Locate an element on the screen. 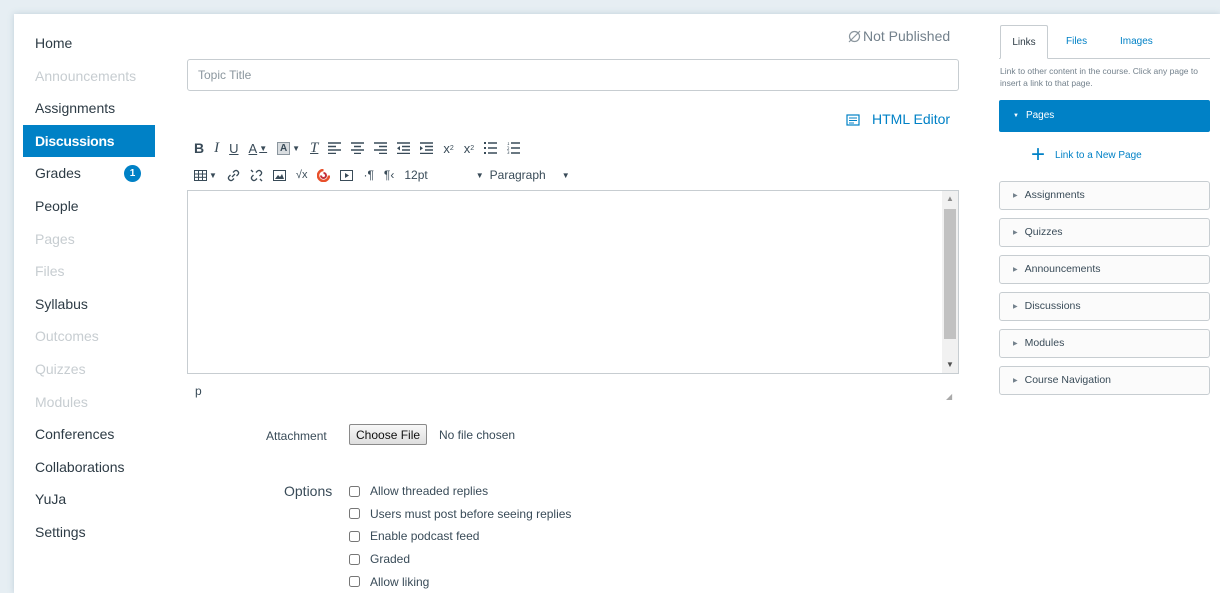  link-to-new-page: + Link to a New Page is located at coordinates (1104, 154).